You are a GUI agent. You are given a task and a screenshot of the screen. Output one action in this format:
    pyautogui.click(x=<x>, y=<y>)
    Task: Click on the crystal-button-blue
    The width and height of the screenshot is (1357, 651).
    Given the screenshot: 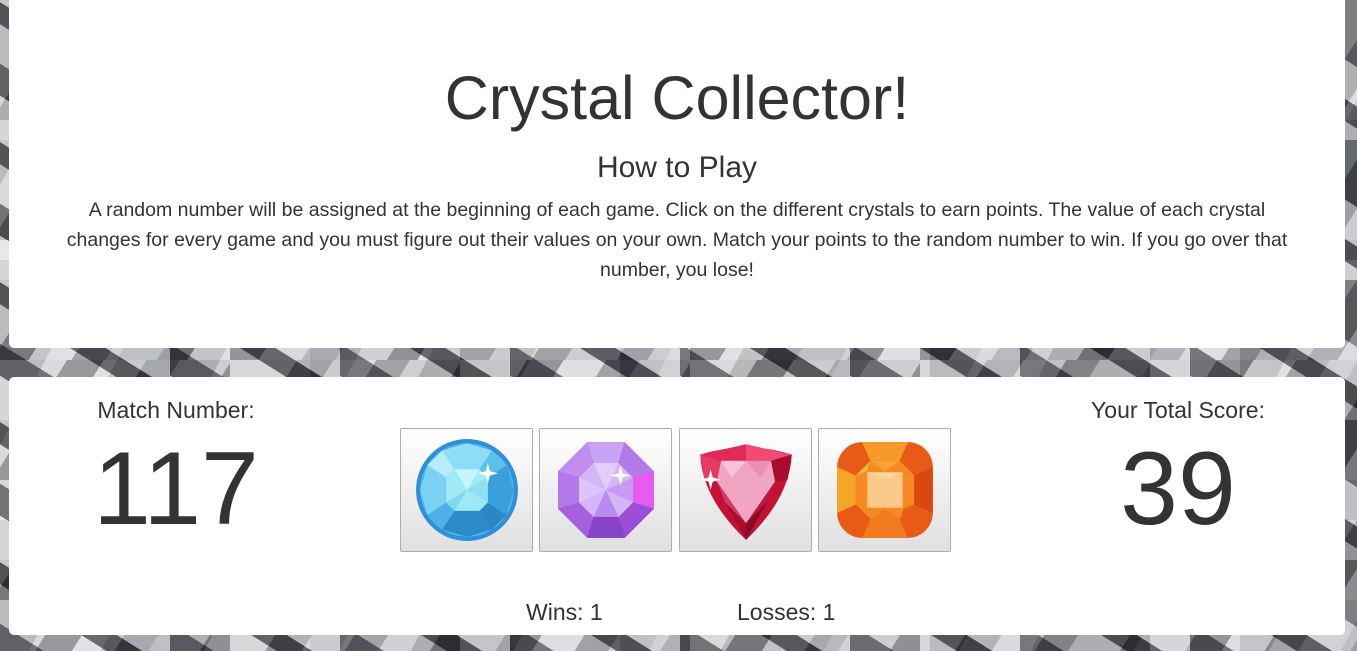 What is the action you would take?
    pyautogui.click(x=466, y=490)
    